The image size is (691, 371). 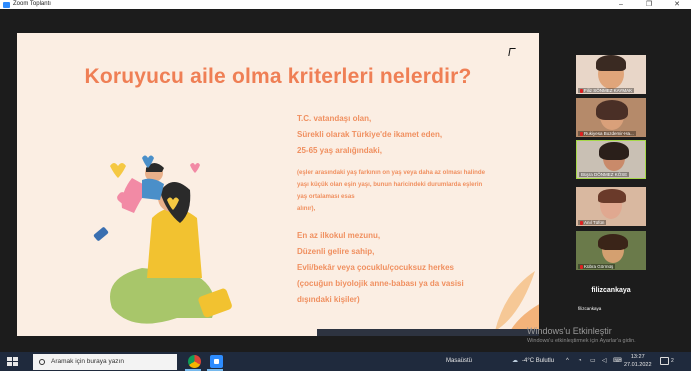 I want to click on criteria-line: dışındaki kişiler), so click(x=328, y=299).